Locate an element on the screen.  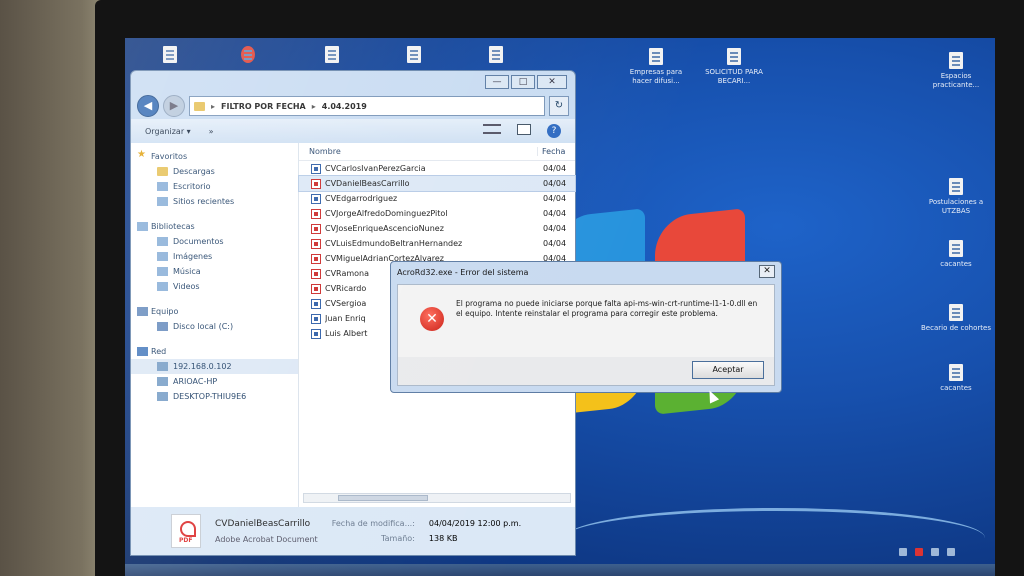
file-row: CVDanielBeasCarrillo 04/04 is located at coordinates (437, 183).